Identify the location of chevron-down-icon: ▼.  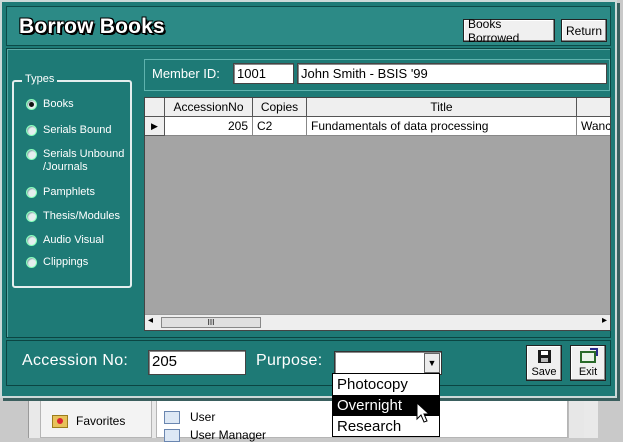
(432, 363).